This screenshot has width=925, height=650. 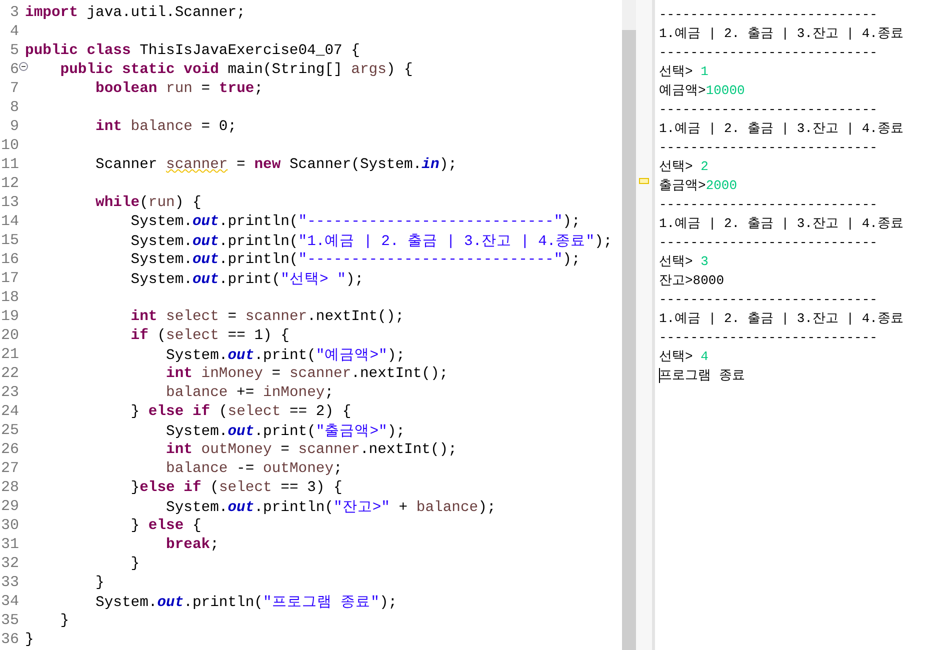 I want to click on code-line: public class ThisIsJavaExercise04_07 {, so click(x=192, y=50).